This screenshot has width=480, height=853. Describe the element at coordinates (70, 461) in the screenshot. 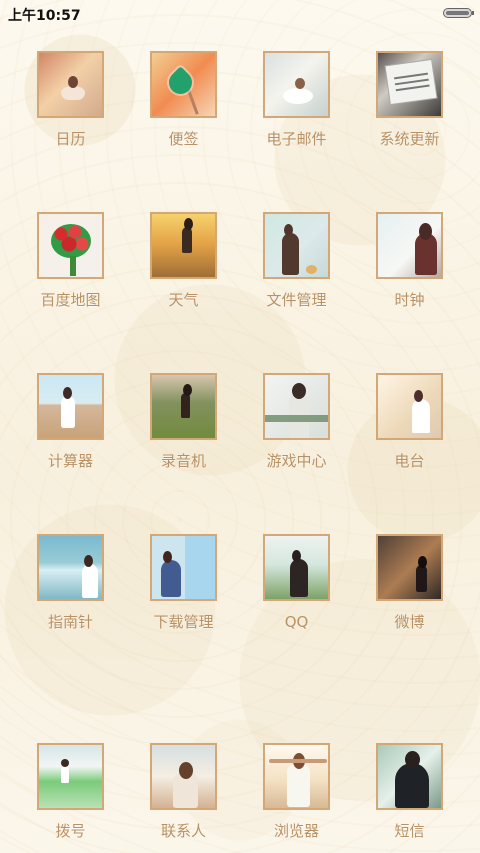

I see `app-label-calculator: 计算器` at that location.